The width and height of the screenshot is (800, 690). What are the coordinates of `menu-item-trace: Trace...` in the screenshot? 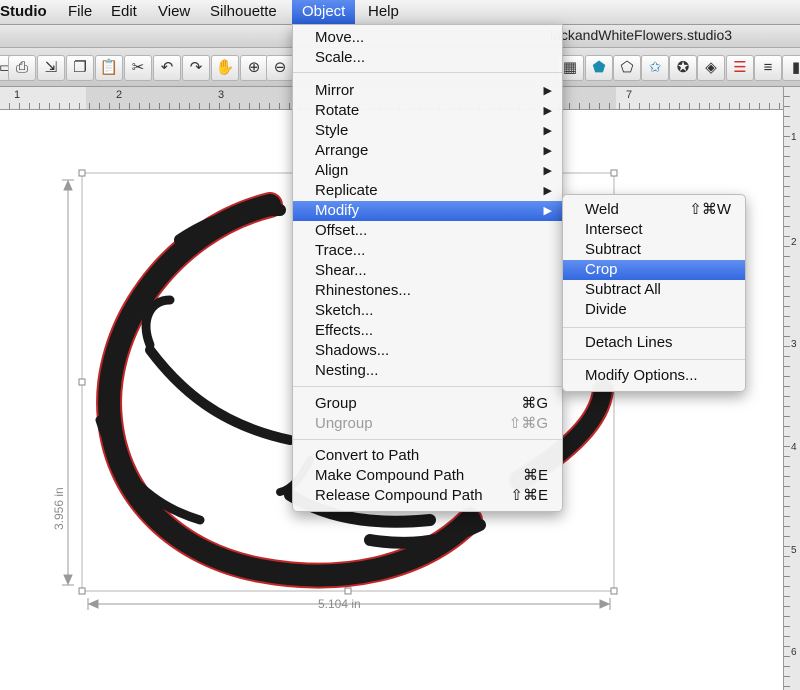 It's located at (427, 251).